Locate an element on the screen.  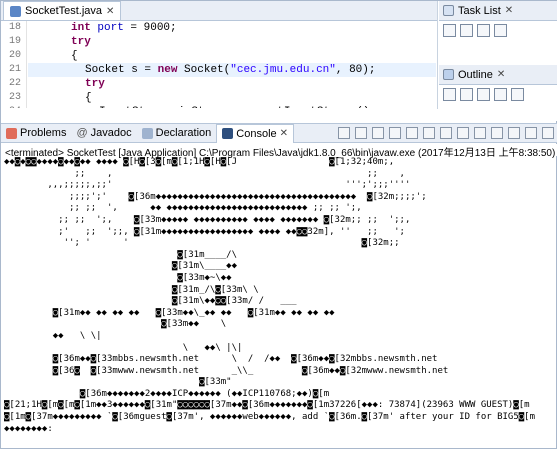
task-list-toolbar is located at coordinates (498, 30).